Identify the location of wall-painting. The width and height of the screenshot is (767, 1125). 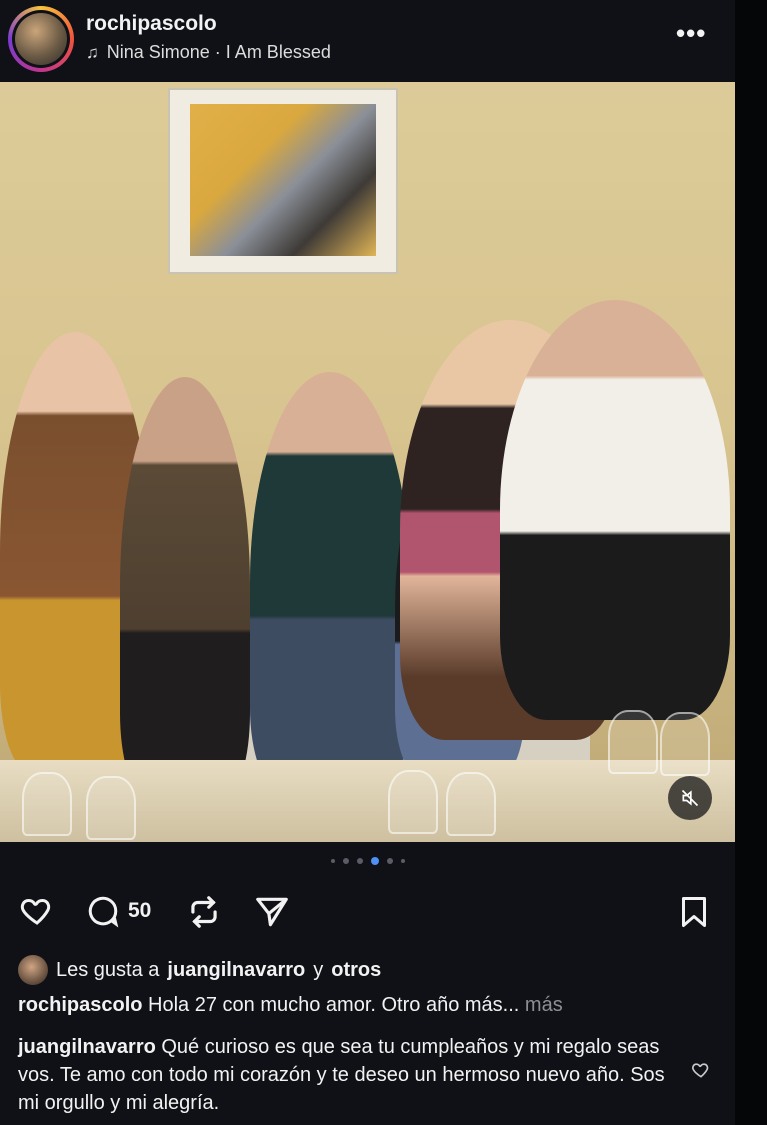
(283, 181).